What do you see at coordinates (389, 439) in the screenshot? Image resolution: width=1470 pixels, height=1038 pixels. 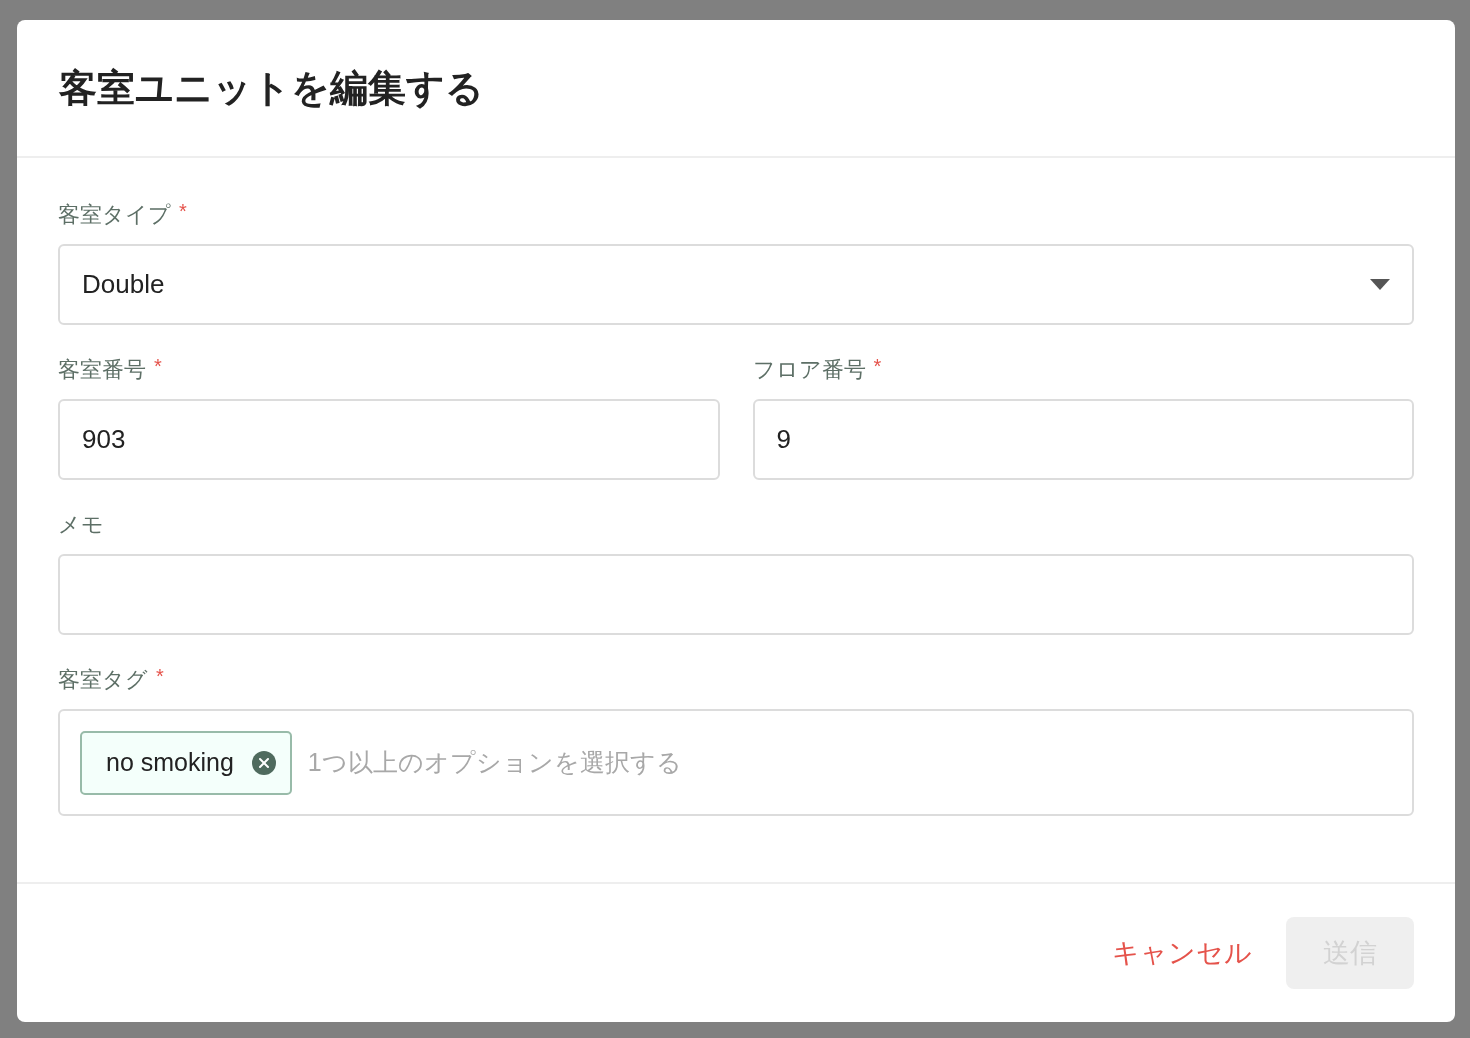 I see `input-field: 903` at bounding box center [389, 439].